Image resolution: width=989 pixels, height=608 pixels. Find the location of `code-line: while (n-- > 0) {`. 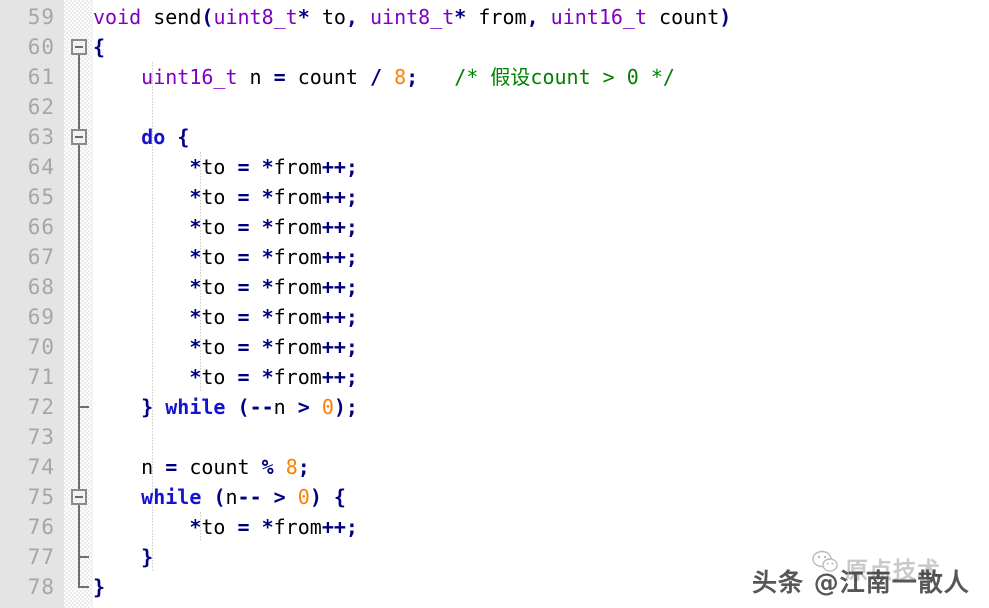

code-line: while (n-- > 0) { is located at coordinates (219, 497).